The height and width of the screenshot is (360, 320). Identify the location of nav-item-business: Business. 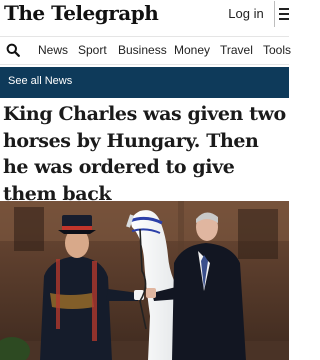
(142, 50).